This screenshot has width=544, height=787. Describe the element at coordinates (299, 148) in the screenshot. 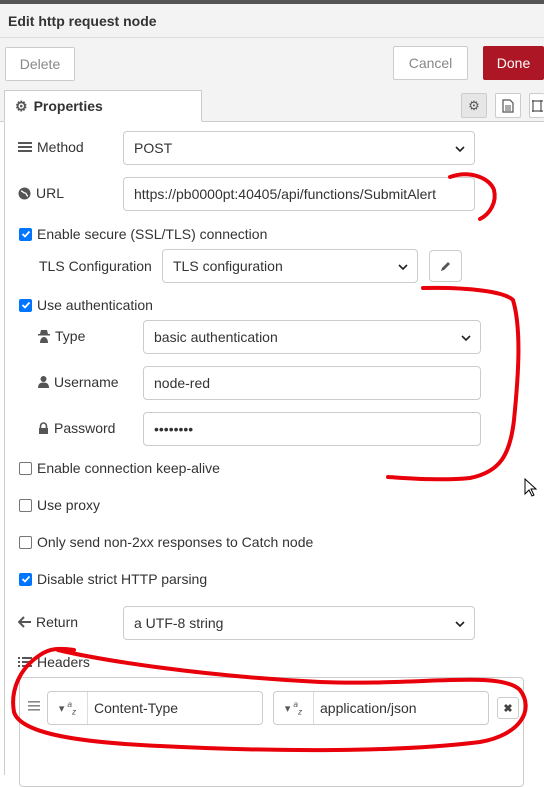

I see `method-select: POST` at that location.